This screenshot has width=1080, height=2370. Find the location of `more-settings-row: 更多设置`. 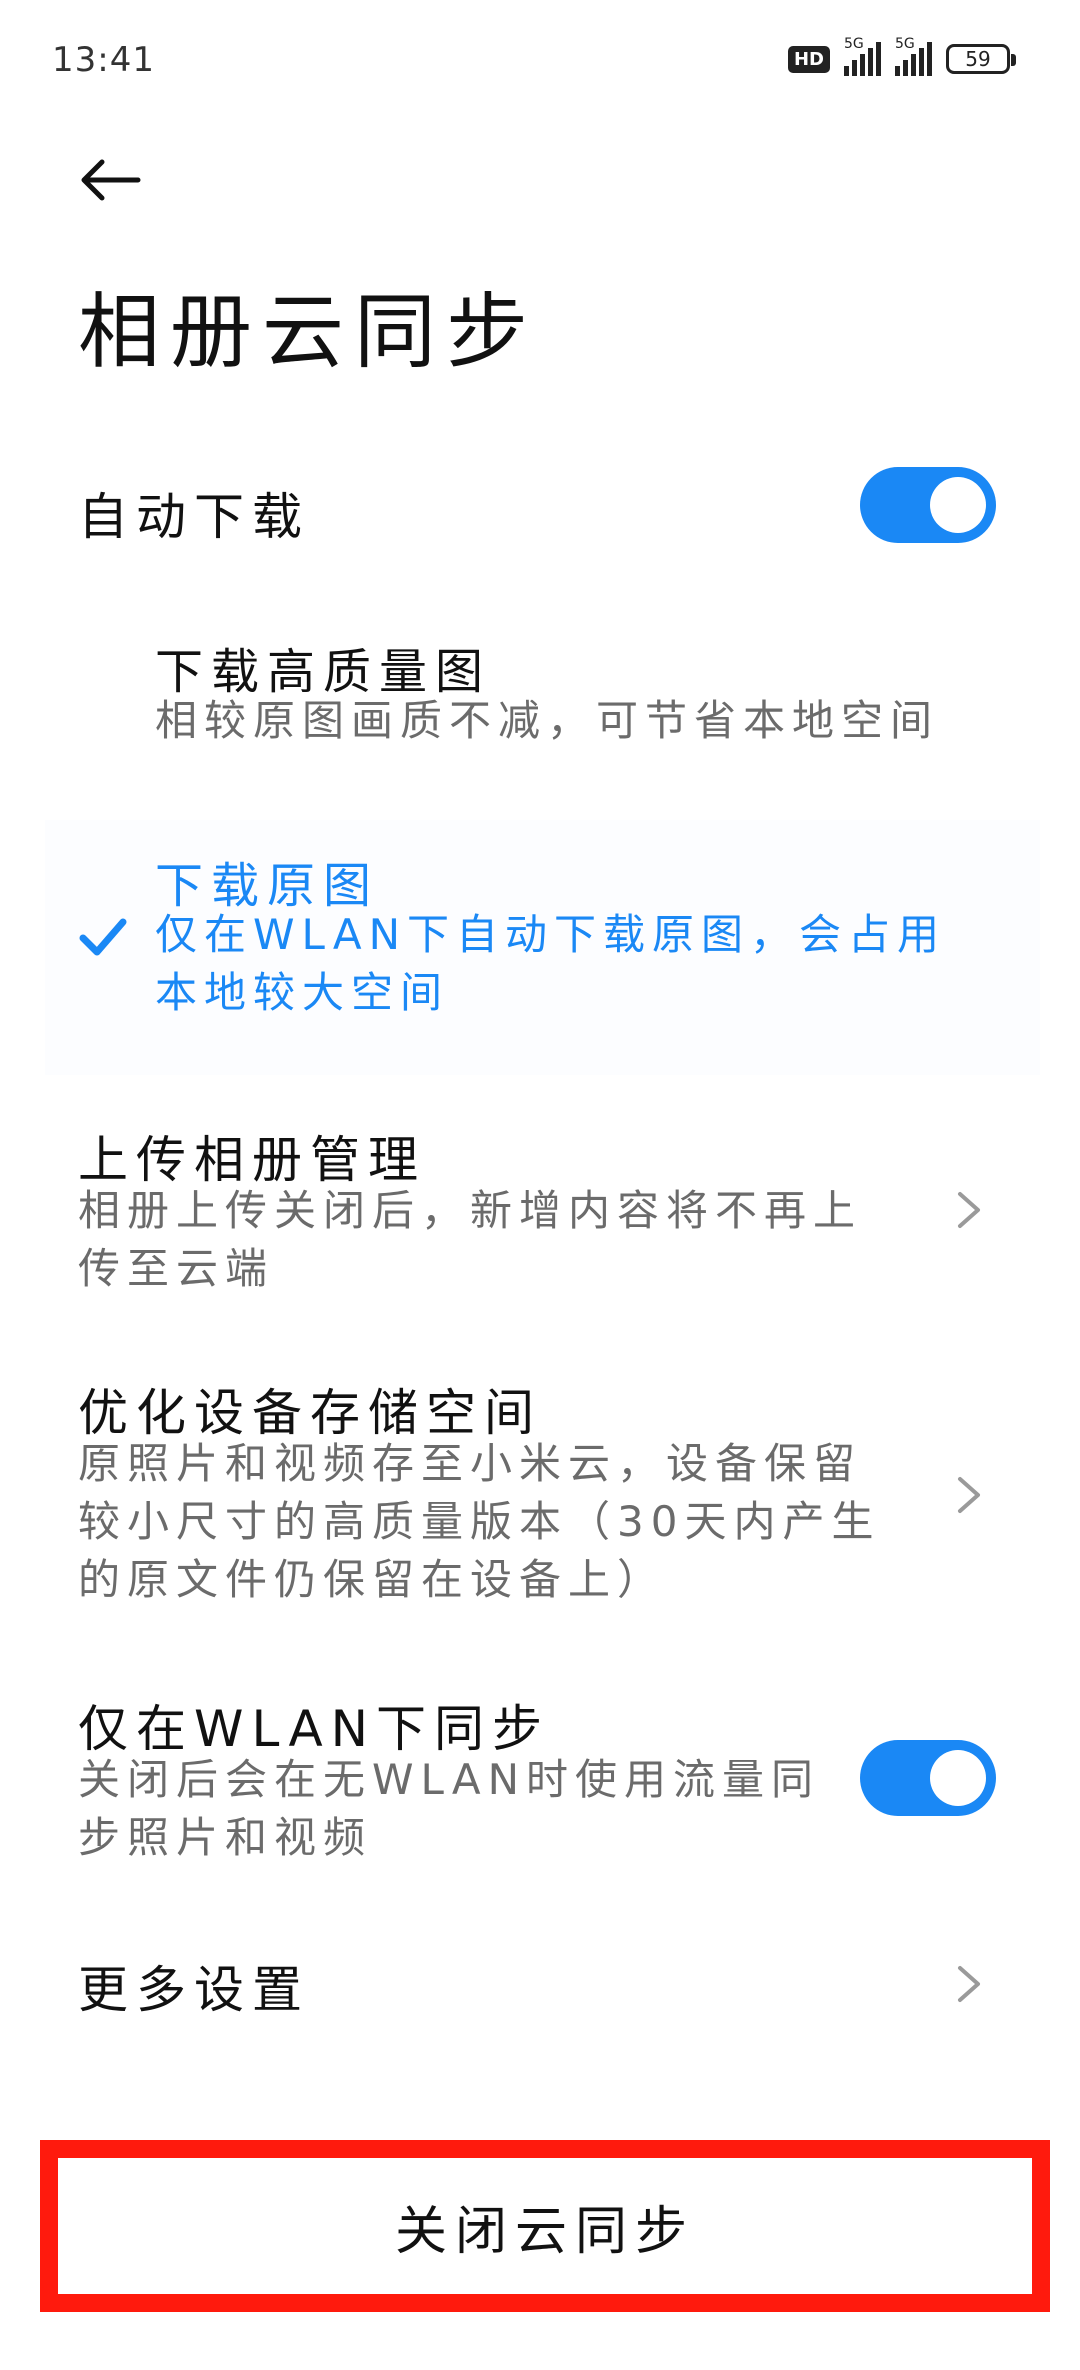

more-settings-row: 更多设置 is located at coordinates (540, 1985).